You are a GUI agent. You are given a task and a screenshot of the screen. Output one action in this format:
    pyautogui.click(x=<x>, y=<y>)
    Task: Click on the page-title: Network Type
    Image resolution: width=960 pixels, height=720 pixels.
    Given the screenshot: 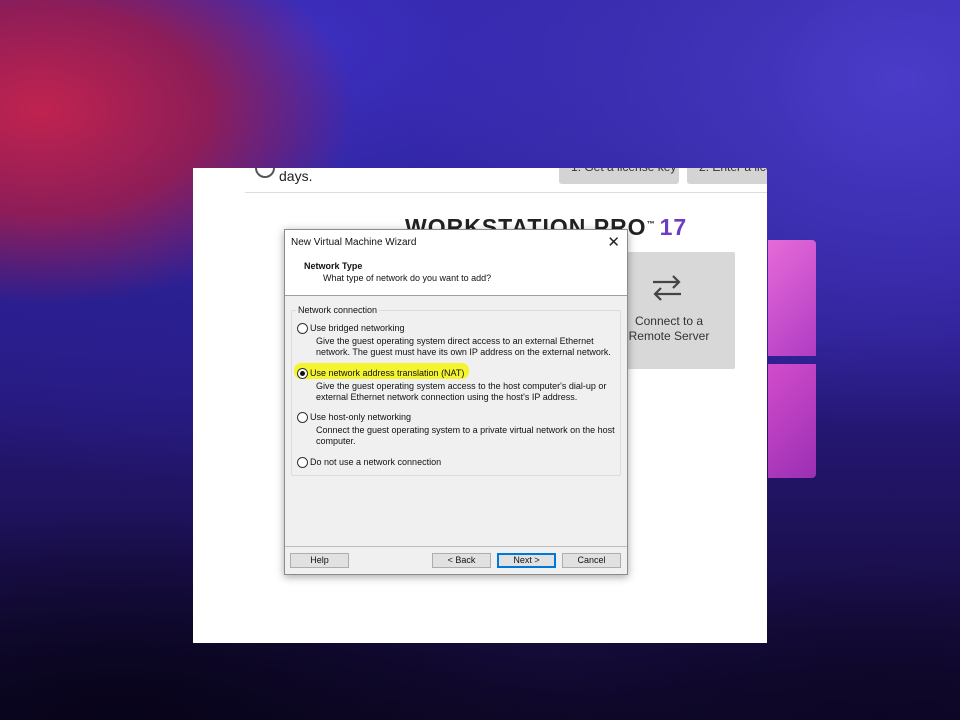 What is the action you would take?
    pyautogui.click(x=333, y=266)
    